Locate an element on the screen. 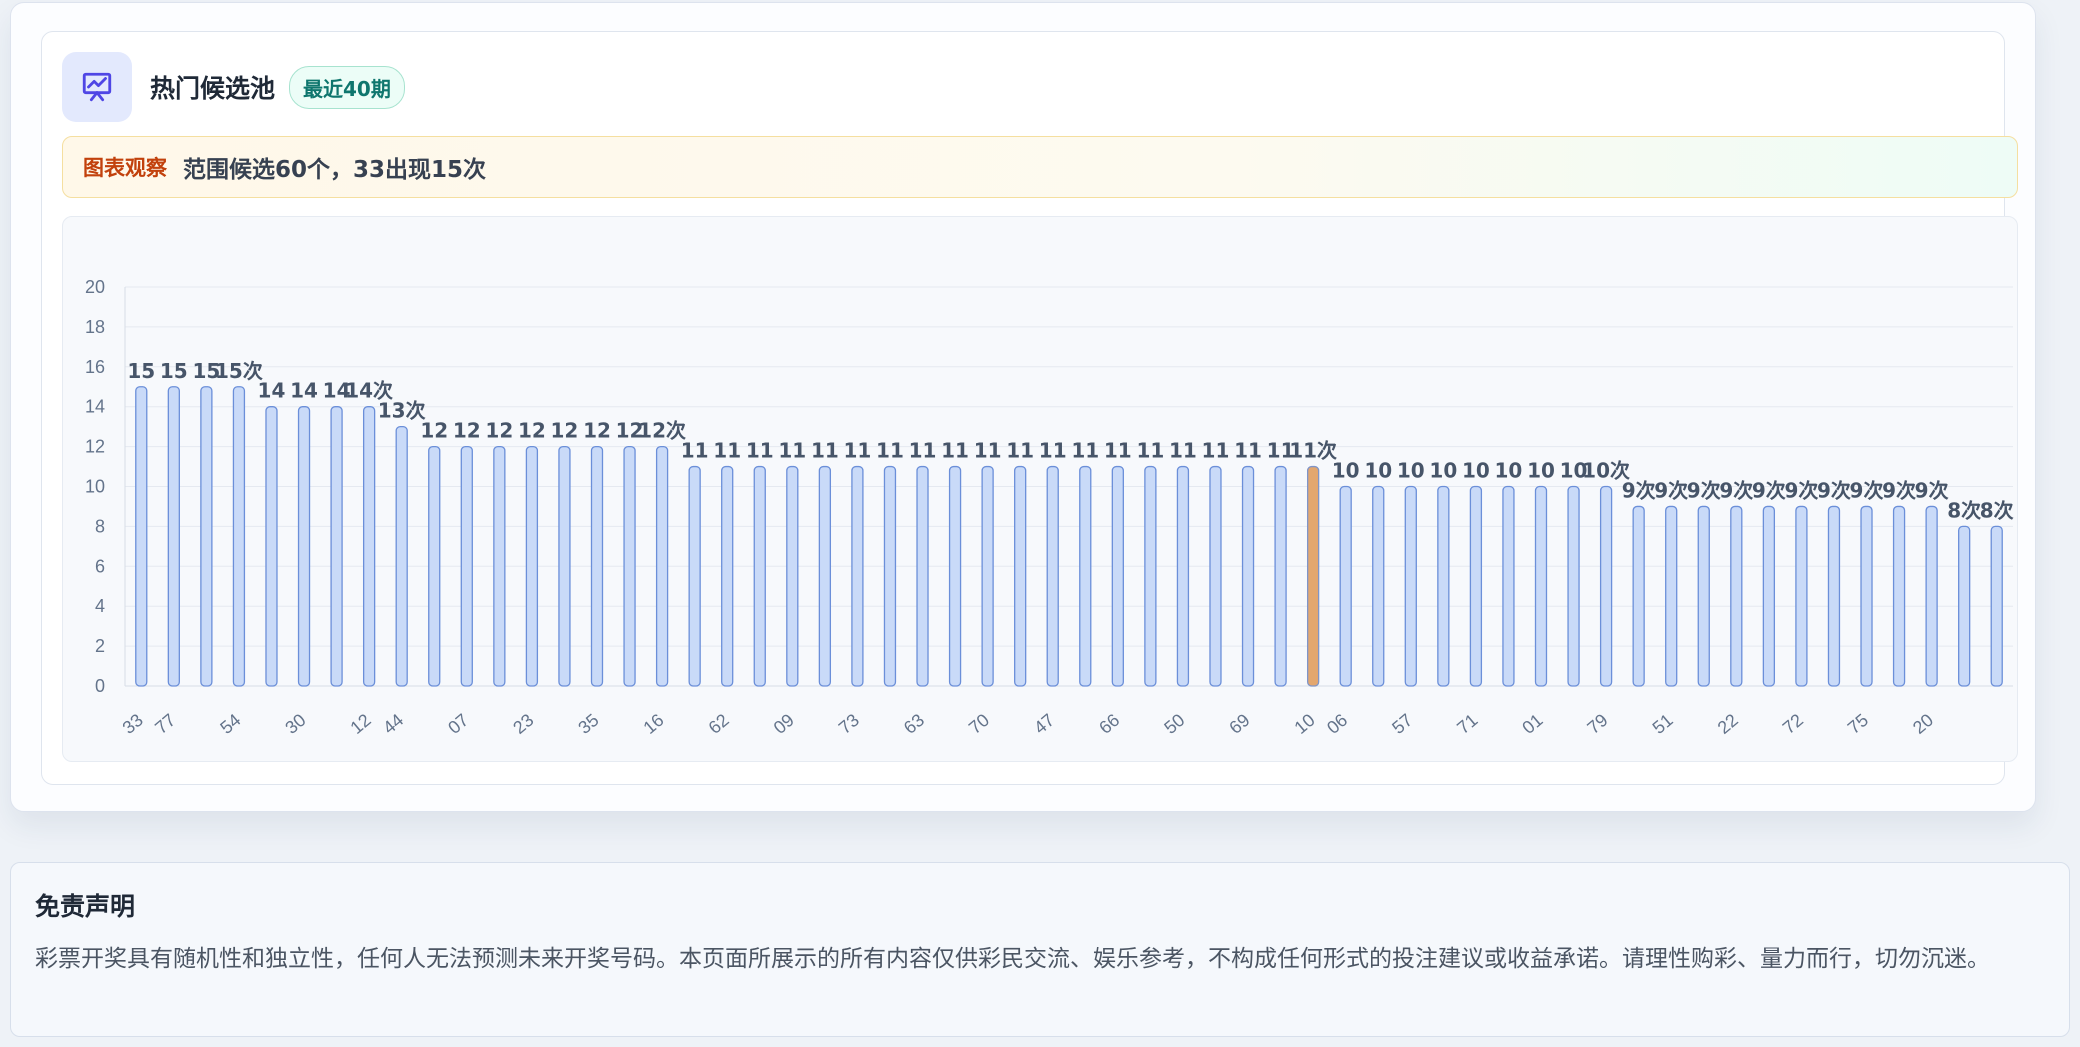 The height and width of the screenshot is (1047, 2080). x-tick-label: 23 is located at coordinates (523, 724).